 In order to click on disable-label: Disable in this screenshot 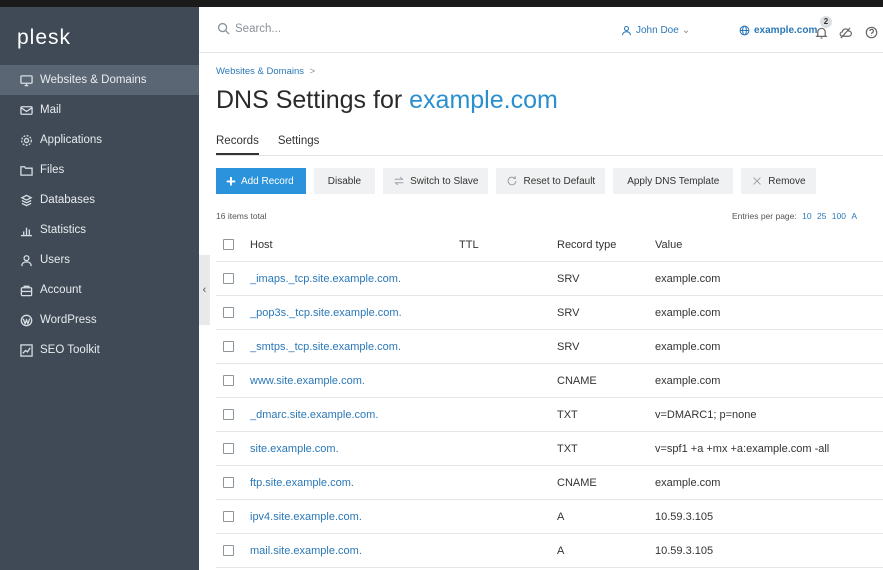, I will do `click(344, 181)`.